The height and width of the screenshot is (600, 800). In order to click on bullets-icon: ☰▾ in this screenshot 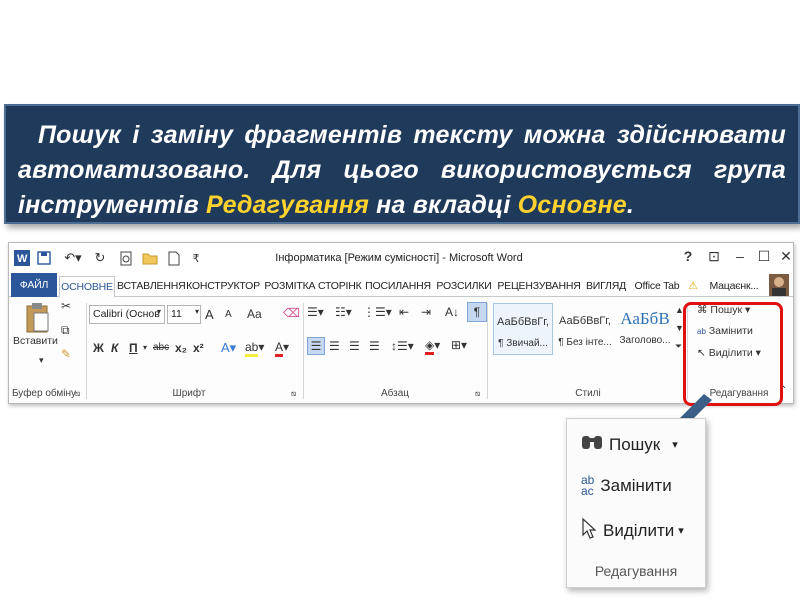, I will do `click(315, 312)`.